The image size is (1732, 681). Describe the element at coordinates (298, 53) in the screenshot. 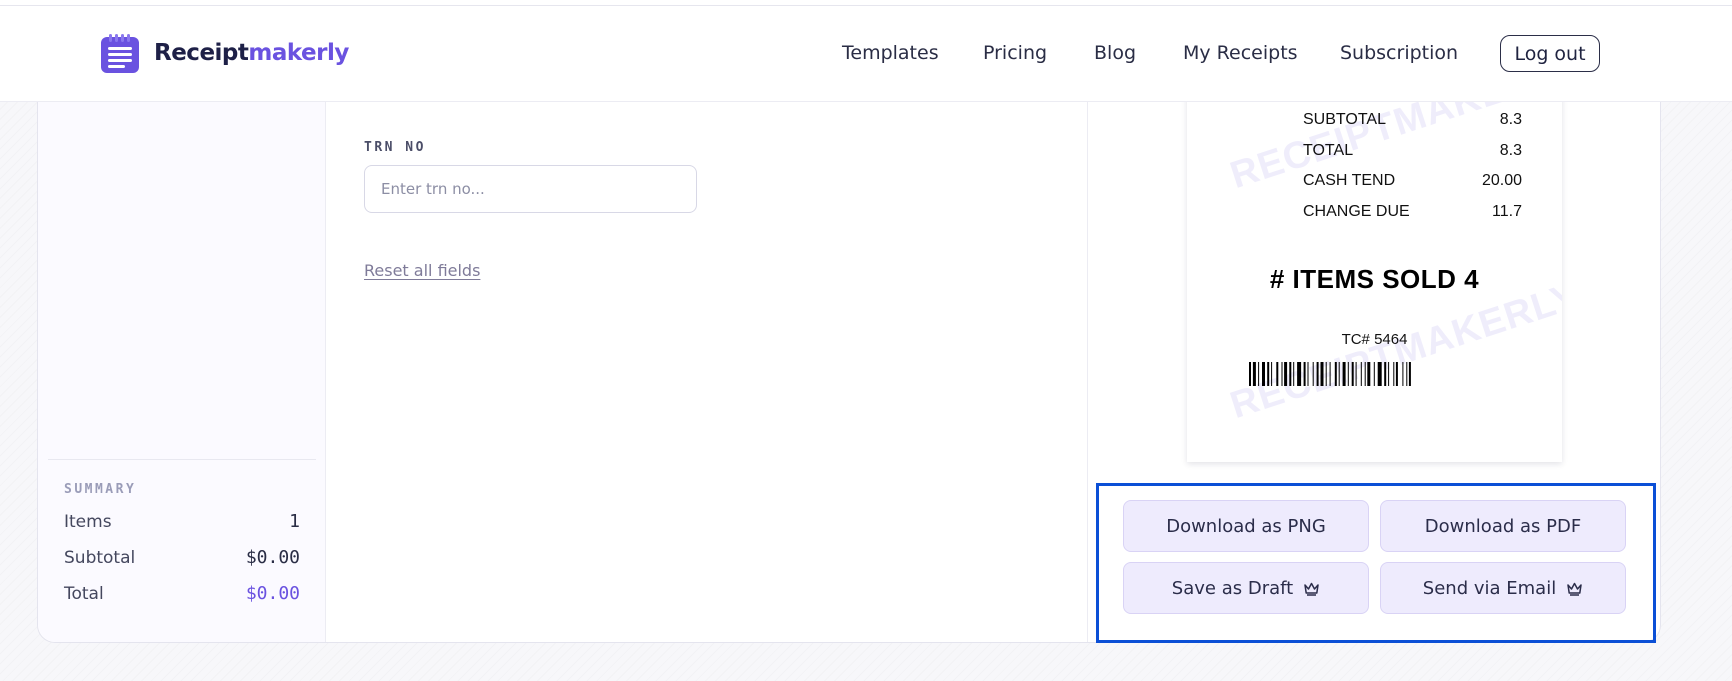

I see `logo-text-part-2: makerly` at that location.